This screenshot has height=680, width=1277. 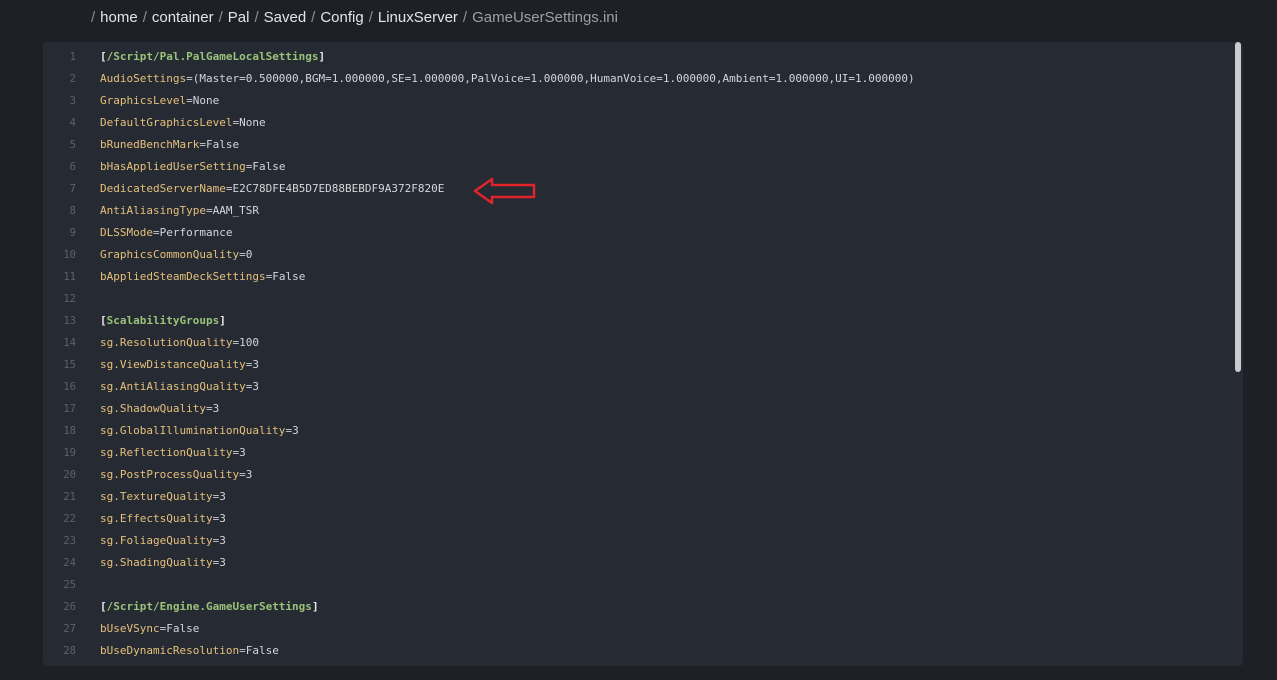 What do you see at coordinates (150, 144) in the screenshot?
I see `setting-key: bRunedBenchMark` at bounding box center [150, 144].